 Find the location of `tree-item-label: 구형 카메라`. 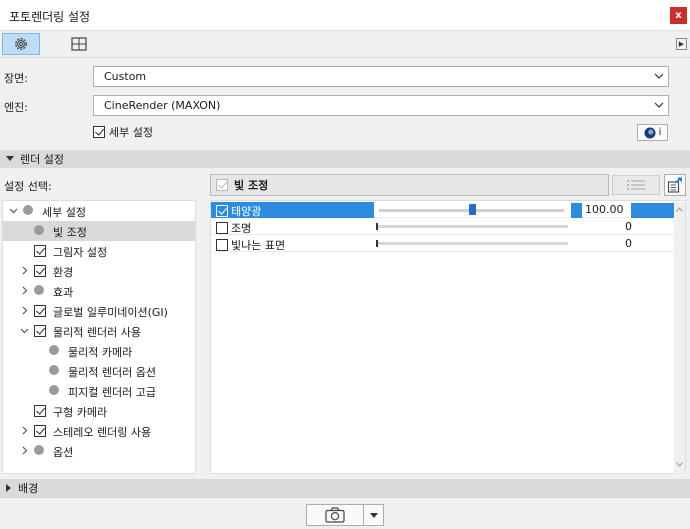

tree-item-label: 구형 카메라 is located at coordinates (80, 412).